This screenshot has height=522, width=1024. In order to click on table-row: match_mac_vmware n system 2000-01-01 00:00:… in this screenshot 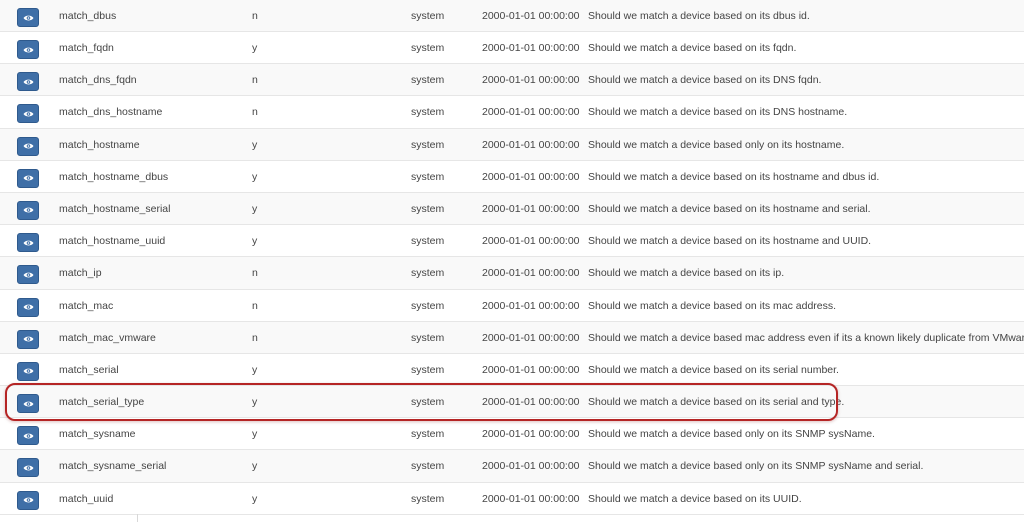, I will do `click(512, 337)`.